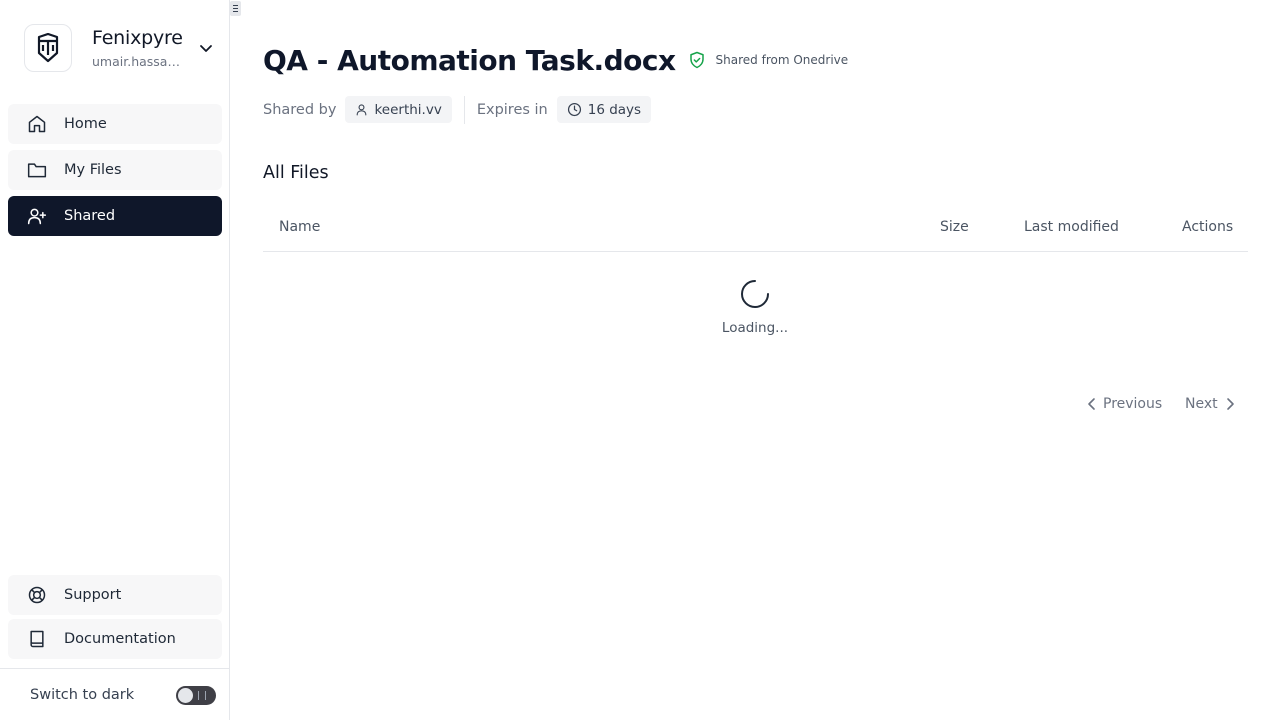 This screenshot has height=720, width=1280. I want to click on sidebar-item-label: My Files, so click(93, 170).